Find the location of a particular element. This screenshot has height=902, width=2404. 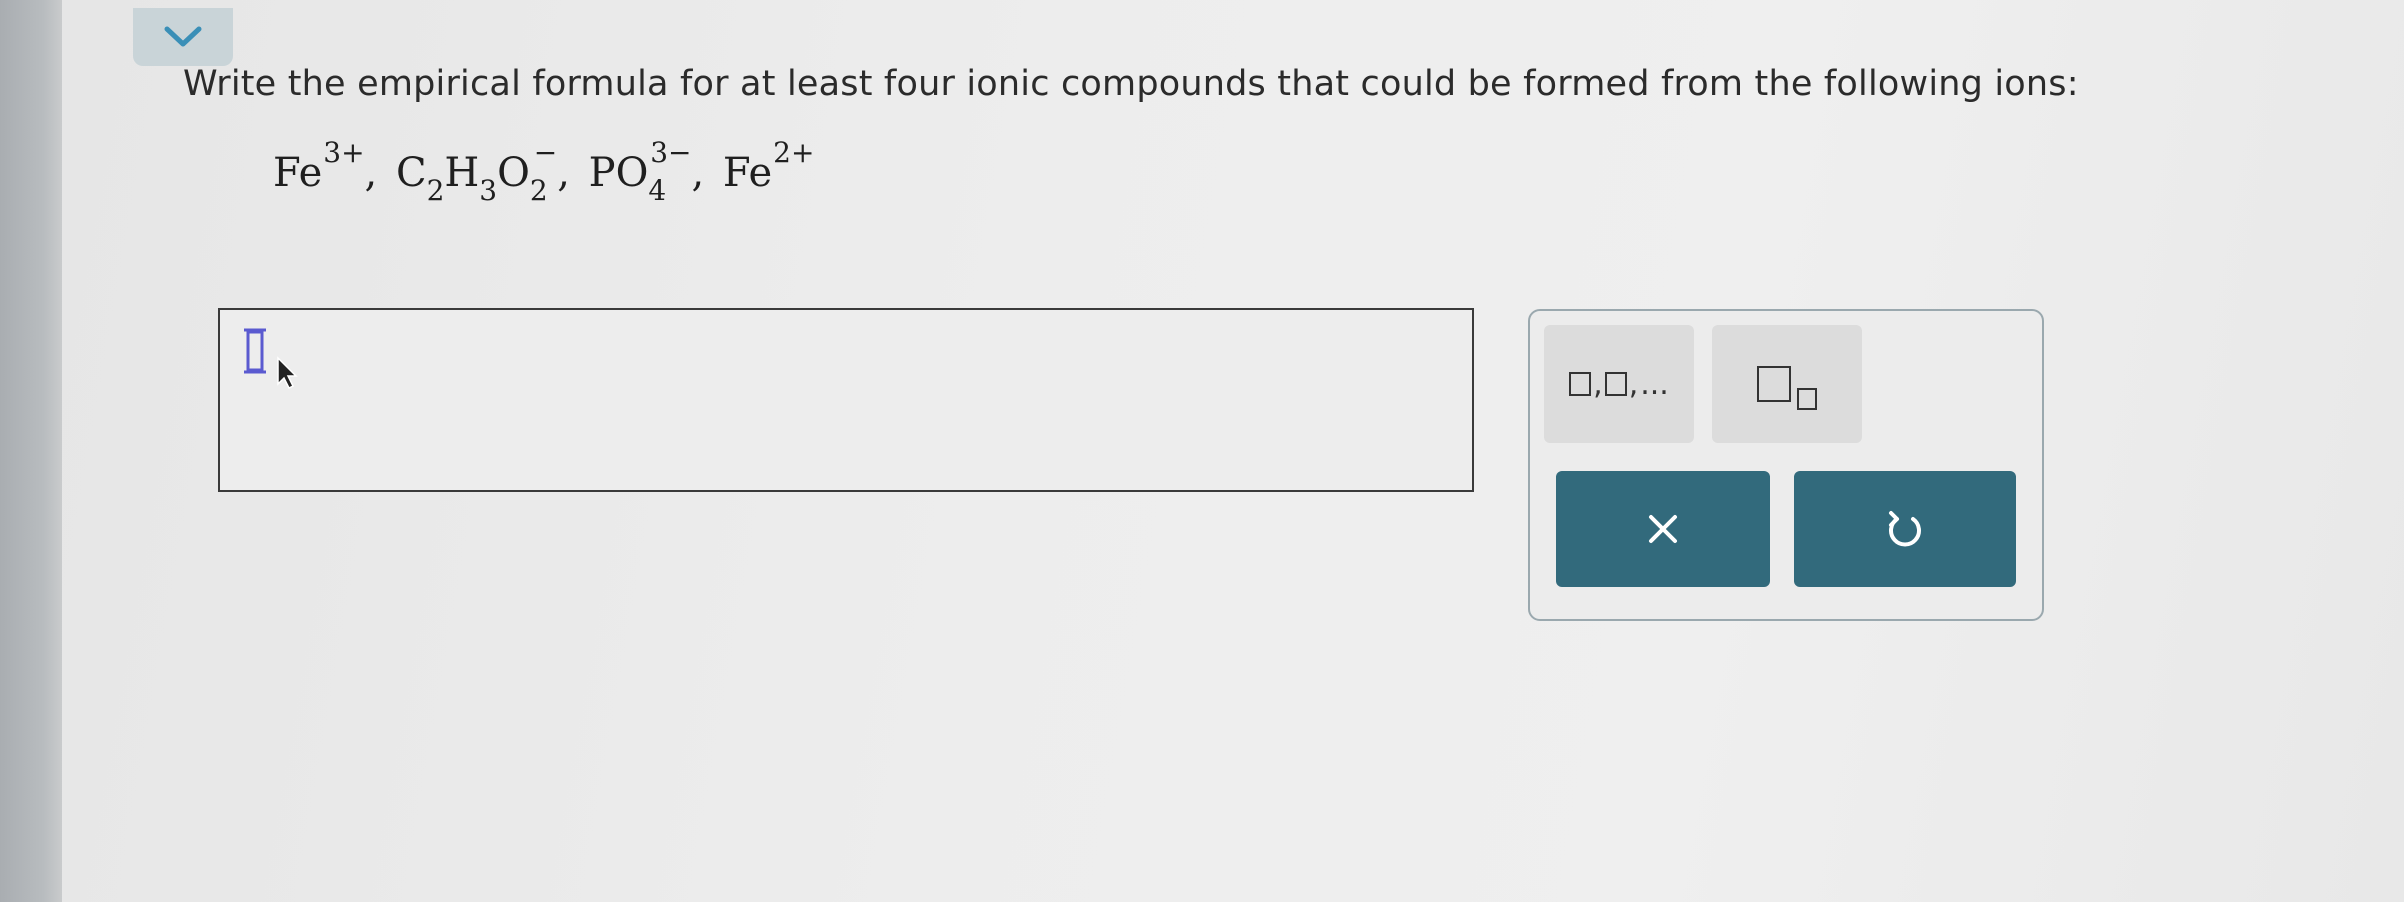

mouse-pointer-icon is located at coordinates (287, 373).